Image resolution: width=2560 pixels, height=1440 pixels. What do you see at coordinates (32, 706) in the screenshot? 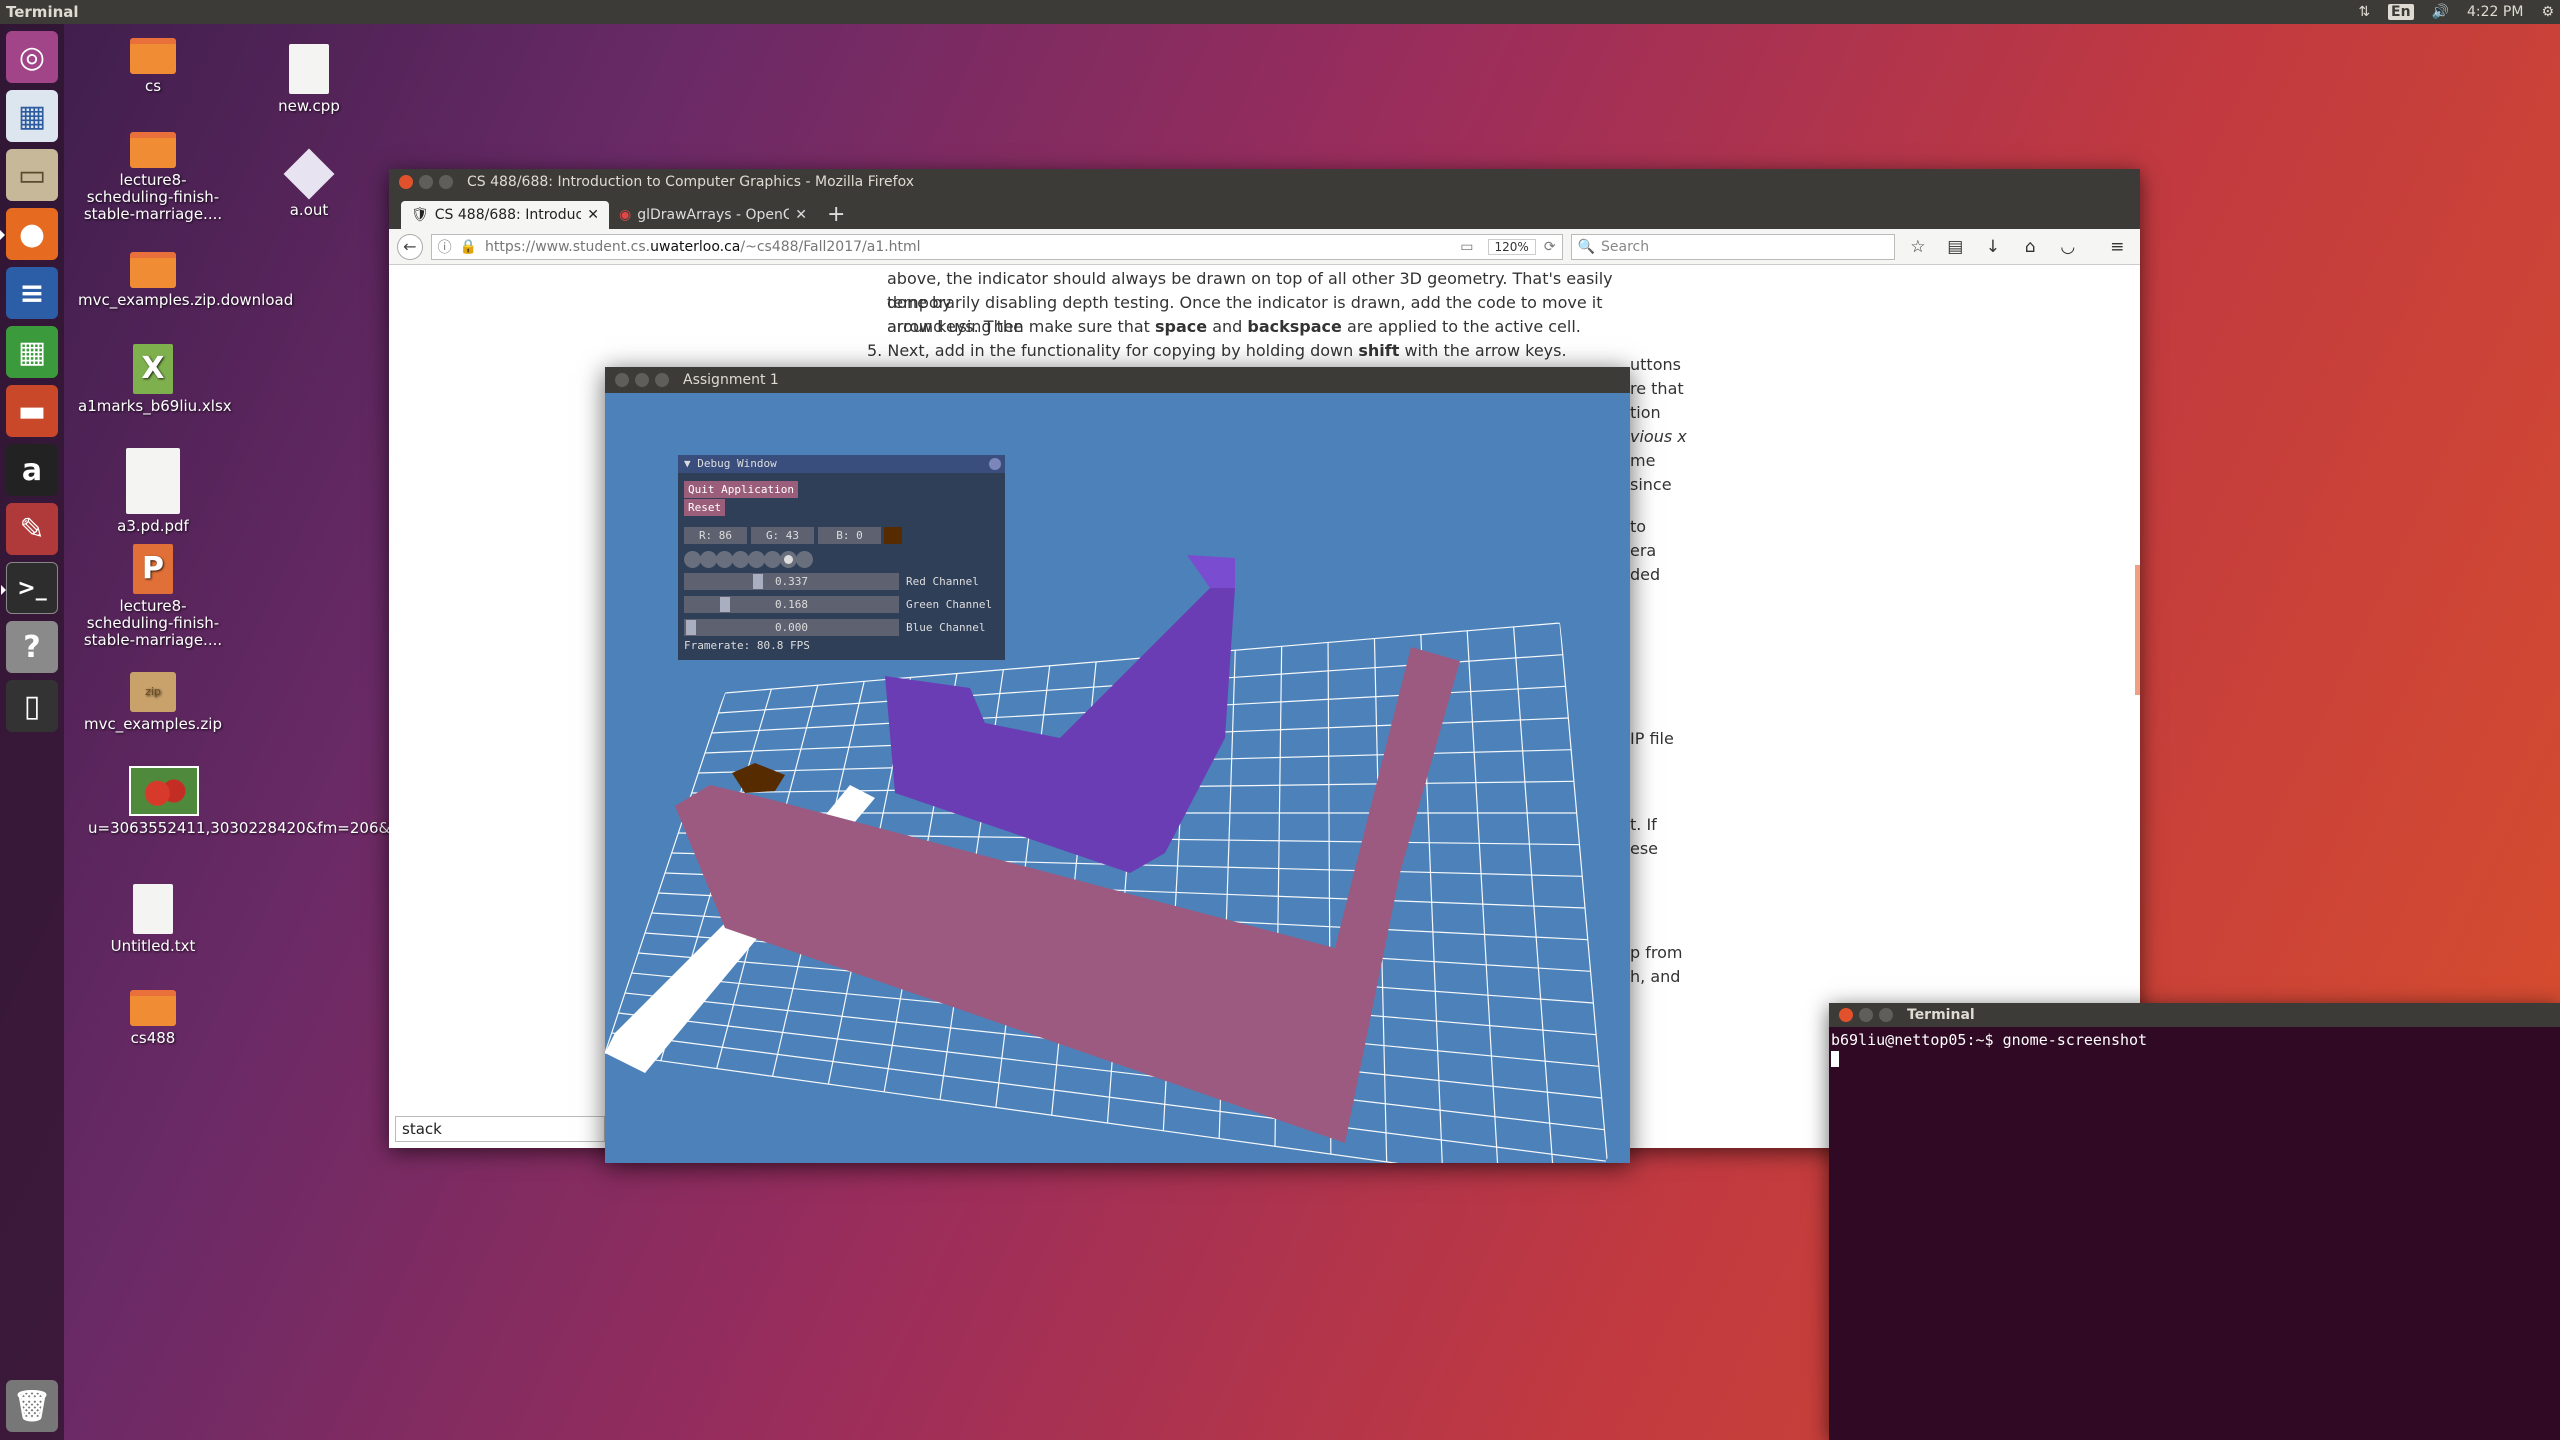
I see `device-icon: ▯` at bounding box center [32, 706].